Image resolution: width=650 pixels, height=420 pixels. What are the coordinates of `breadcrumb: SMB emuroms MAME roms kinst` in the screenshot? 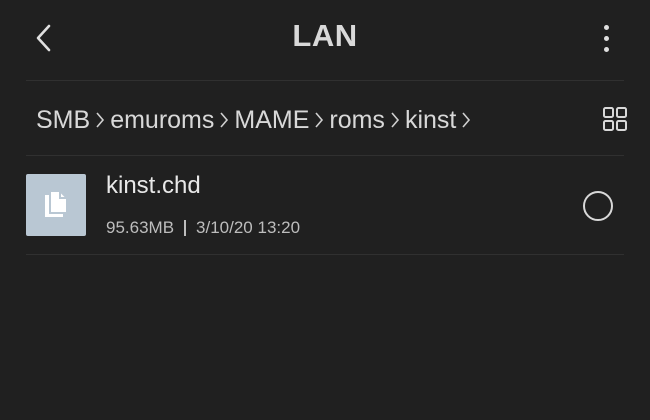 It's located at (296, 120).